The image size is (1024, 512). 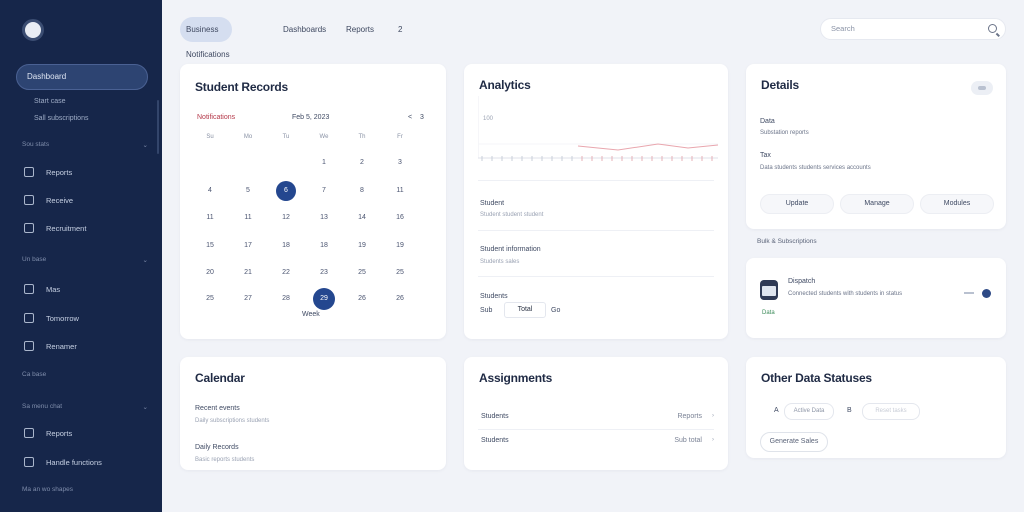 What do you see at coordinates (982, 88) in the screenshot?
I see `toggle-switch` at bounding box center [982, 88].